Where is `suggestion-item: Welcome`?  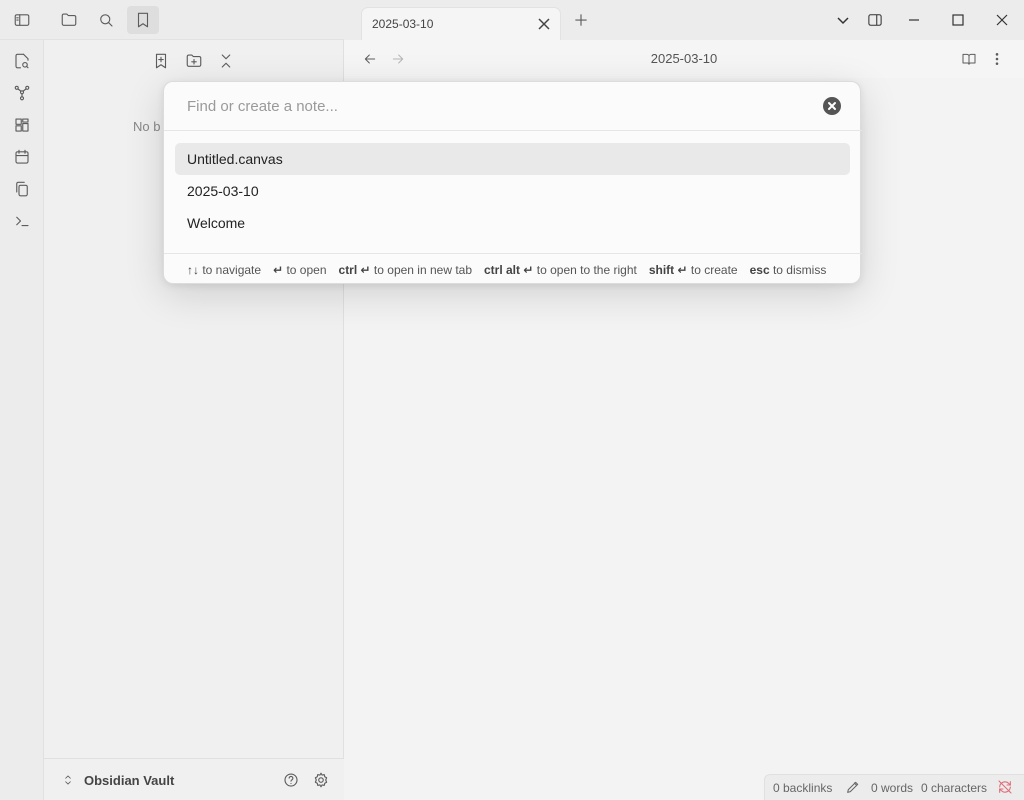
suggestion-item: Welcome is located at coordinates (512, 223).